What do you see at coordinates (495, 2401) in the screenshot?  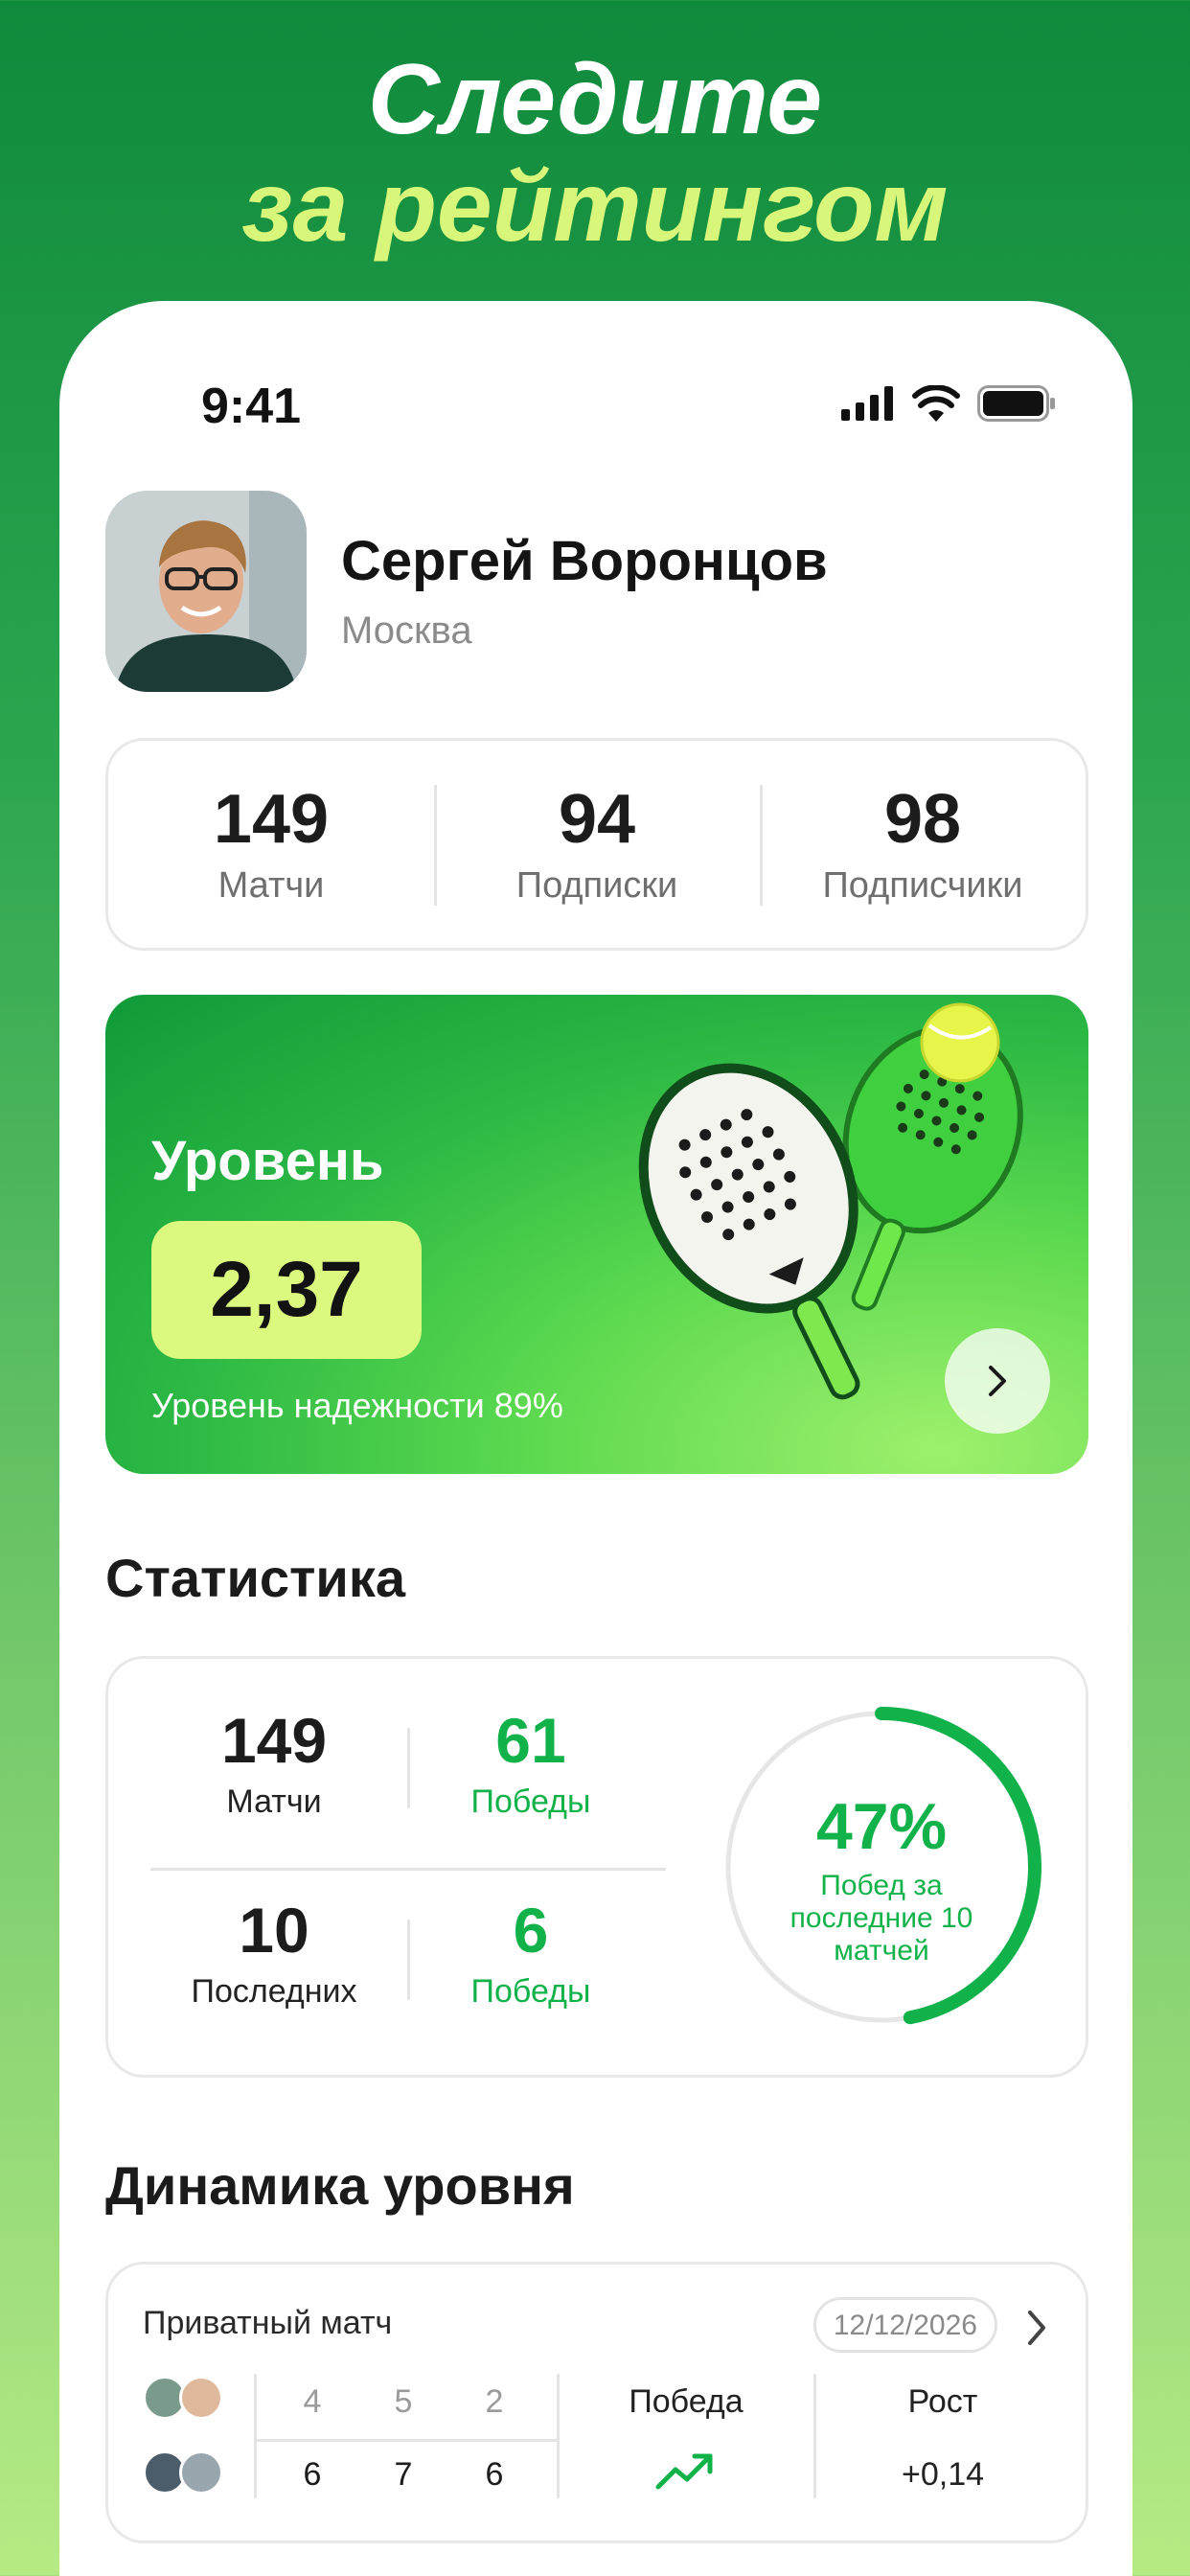 I see `score-team-1-set-3: 2` at bounding box center [495, 2401].